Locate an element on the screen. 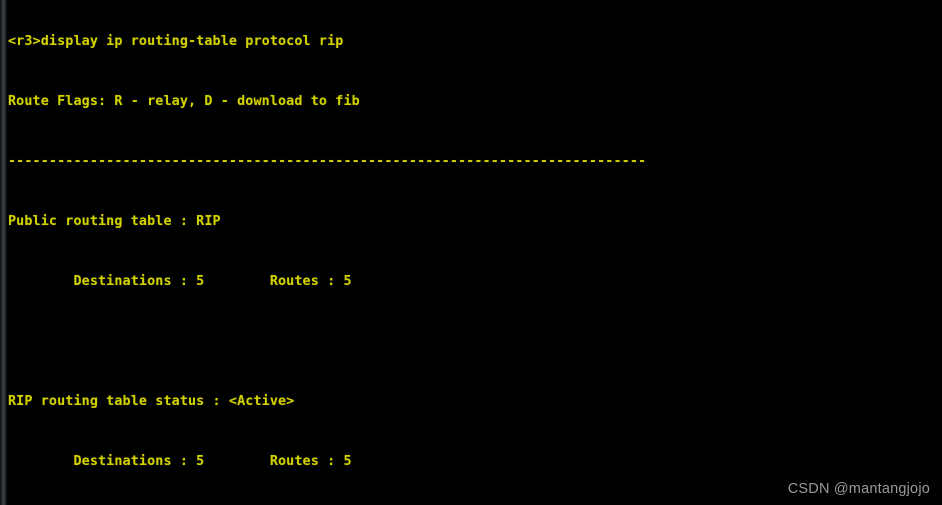 The width and height of the screenshot is (942, 505). console-line-active-status: RIP routing table status : <Active> is located at coordinates (151, 401).